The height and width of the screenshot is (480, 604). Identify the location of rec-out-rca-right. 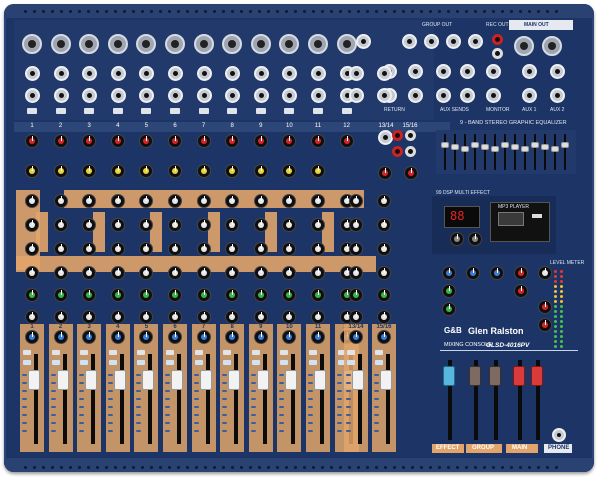
(497, 53).